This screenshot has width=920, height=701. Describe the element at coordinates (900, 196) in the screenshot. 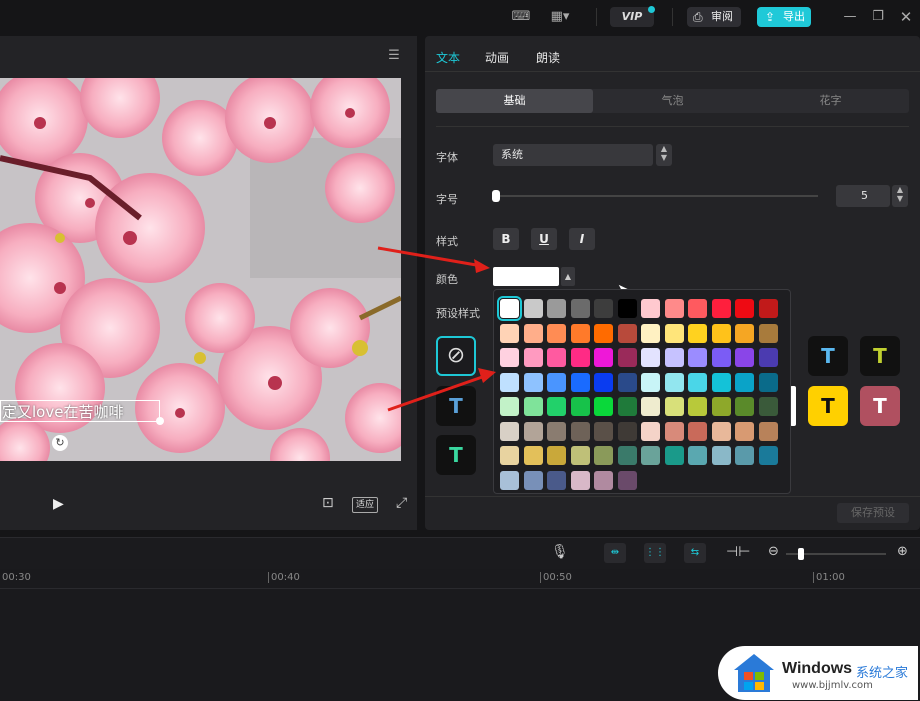

I see `size-stepper: ▲ ▼` at that location.